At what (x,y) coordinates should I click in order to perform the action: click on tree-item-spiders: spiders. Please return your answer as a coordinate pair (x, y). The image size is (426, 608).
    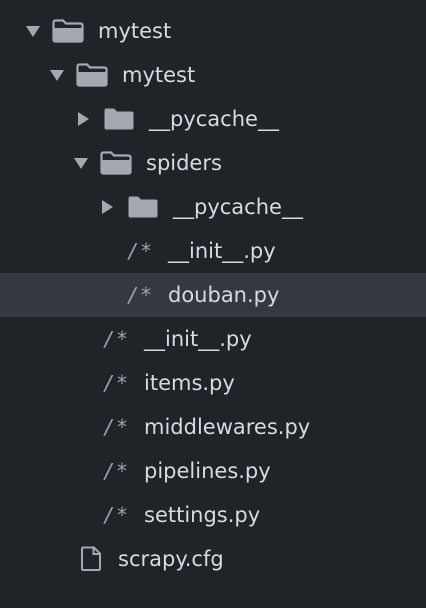
    Looking at the image, I should click on (213, 163).